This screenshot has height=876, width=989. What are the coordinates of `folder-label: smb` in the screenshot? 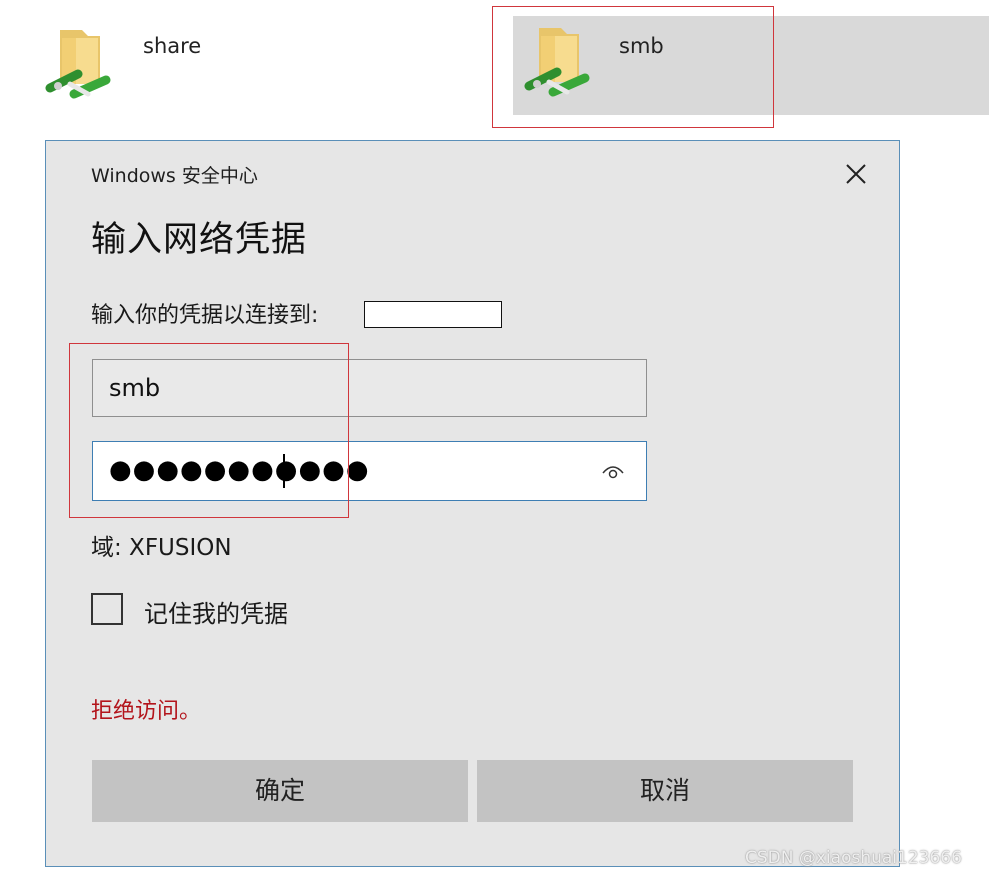 It's located at (641, 46).